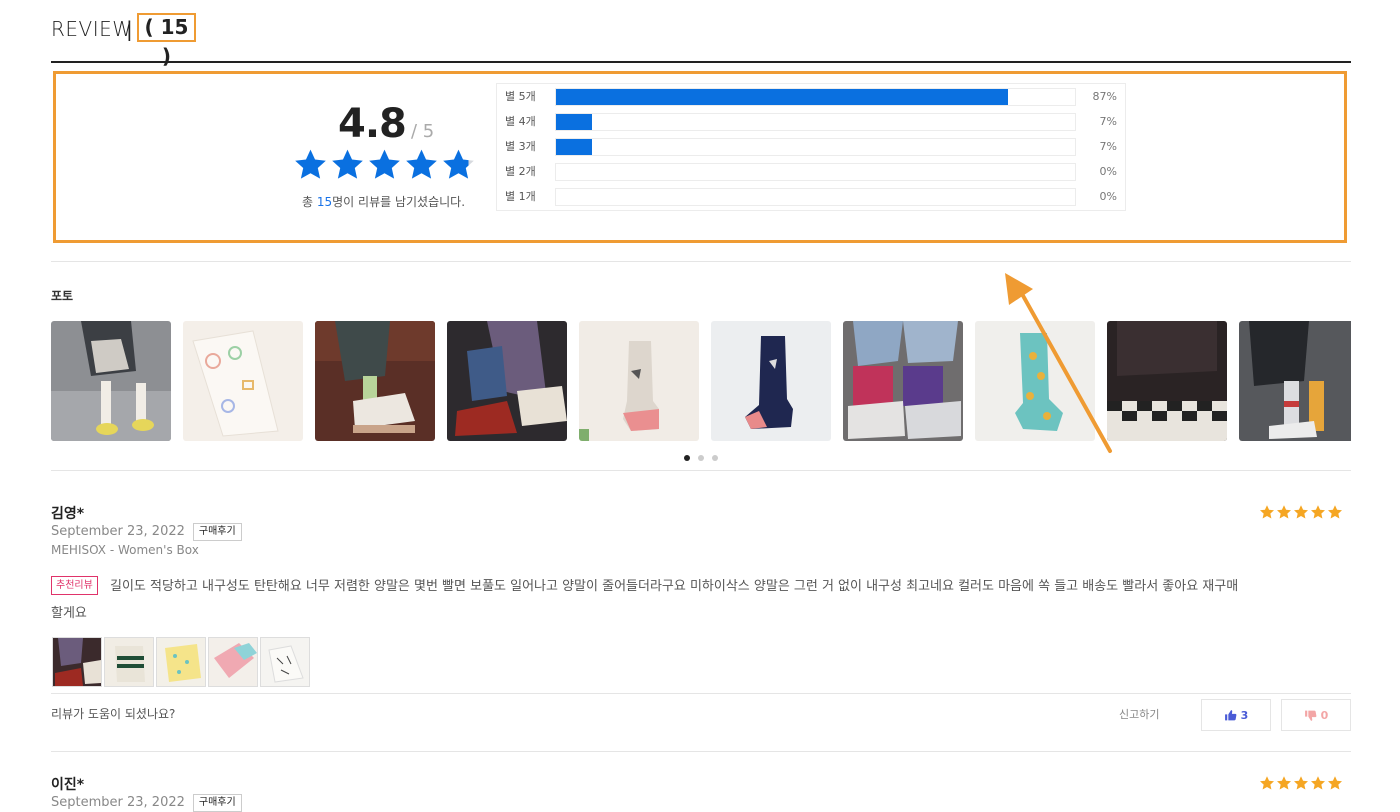 The width and height of the screenshot is (1400, 812). Describe the element at coordinates (384, 202) in the screenshot. I see `total-reviewers-text: 총 15명이 리뷰를 남기셨습니다.` at that location.